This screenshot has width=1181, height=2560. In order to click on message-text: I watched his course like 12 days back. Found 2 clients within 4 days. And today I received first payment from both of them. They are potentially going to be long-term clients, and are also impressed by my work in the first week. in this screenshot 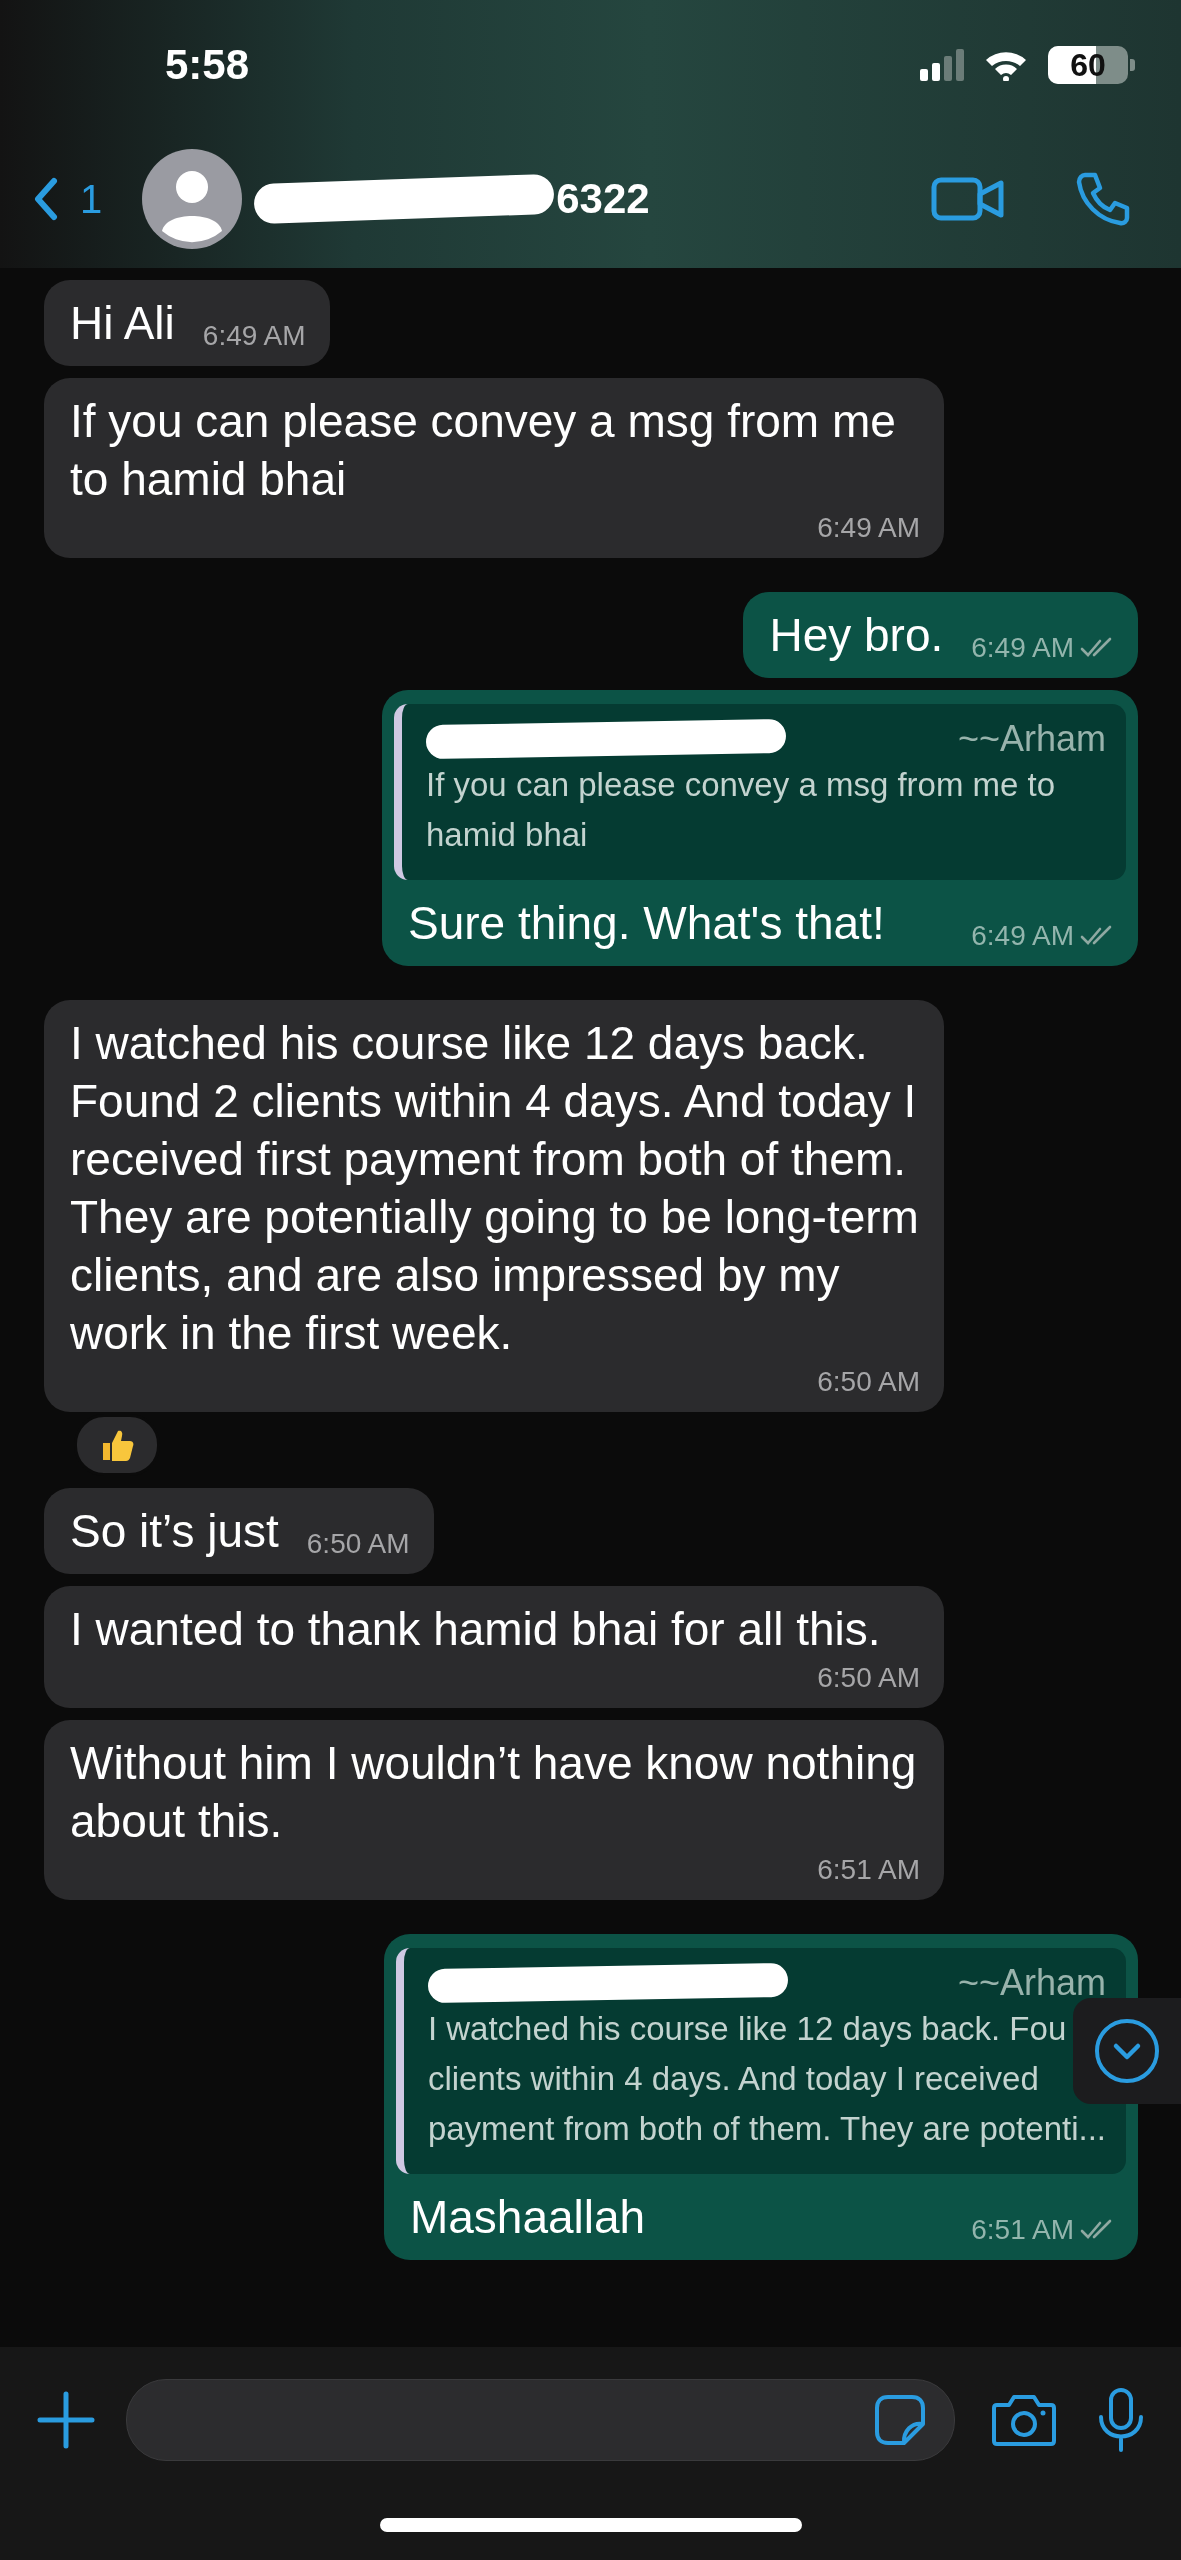, I will do `click(495, 1188)`.